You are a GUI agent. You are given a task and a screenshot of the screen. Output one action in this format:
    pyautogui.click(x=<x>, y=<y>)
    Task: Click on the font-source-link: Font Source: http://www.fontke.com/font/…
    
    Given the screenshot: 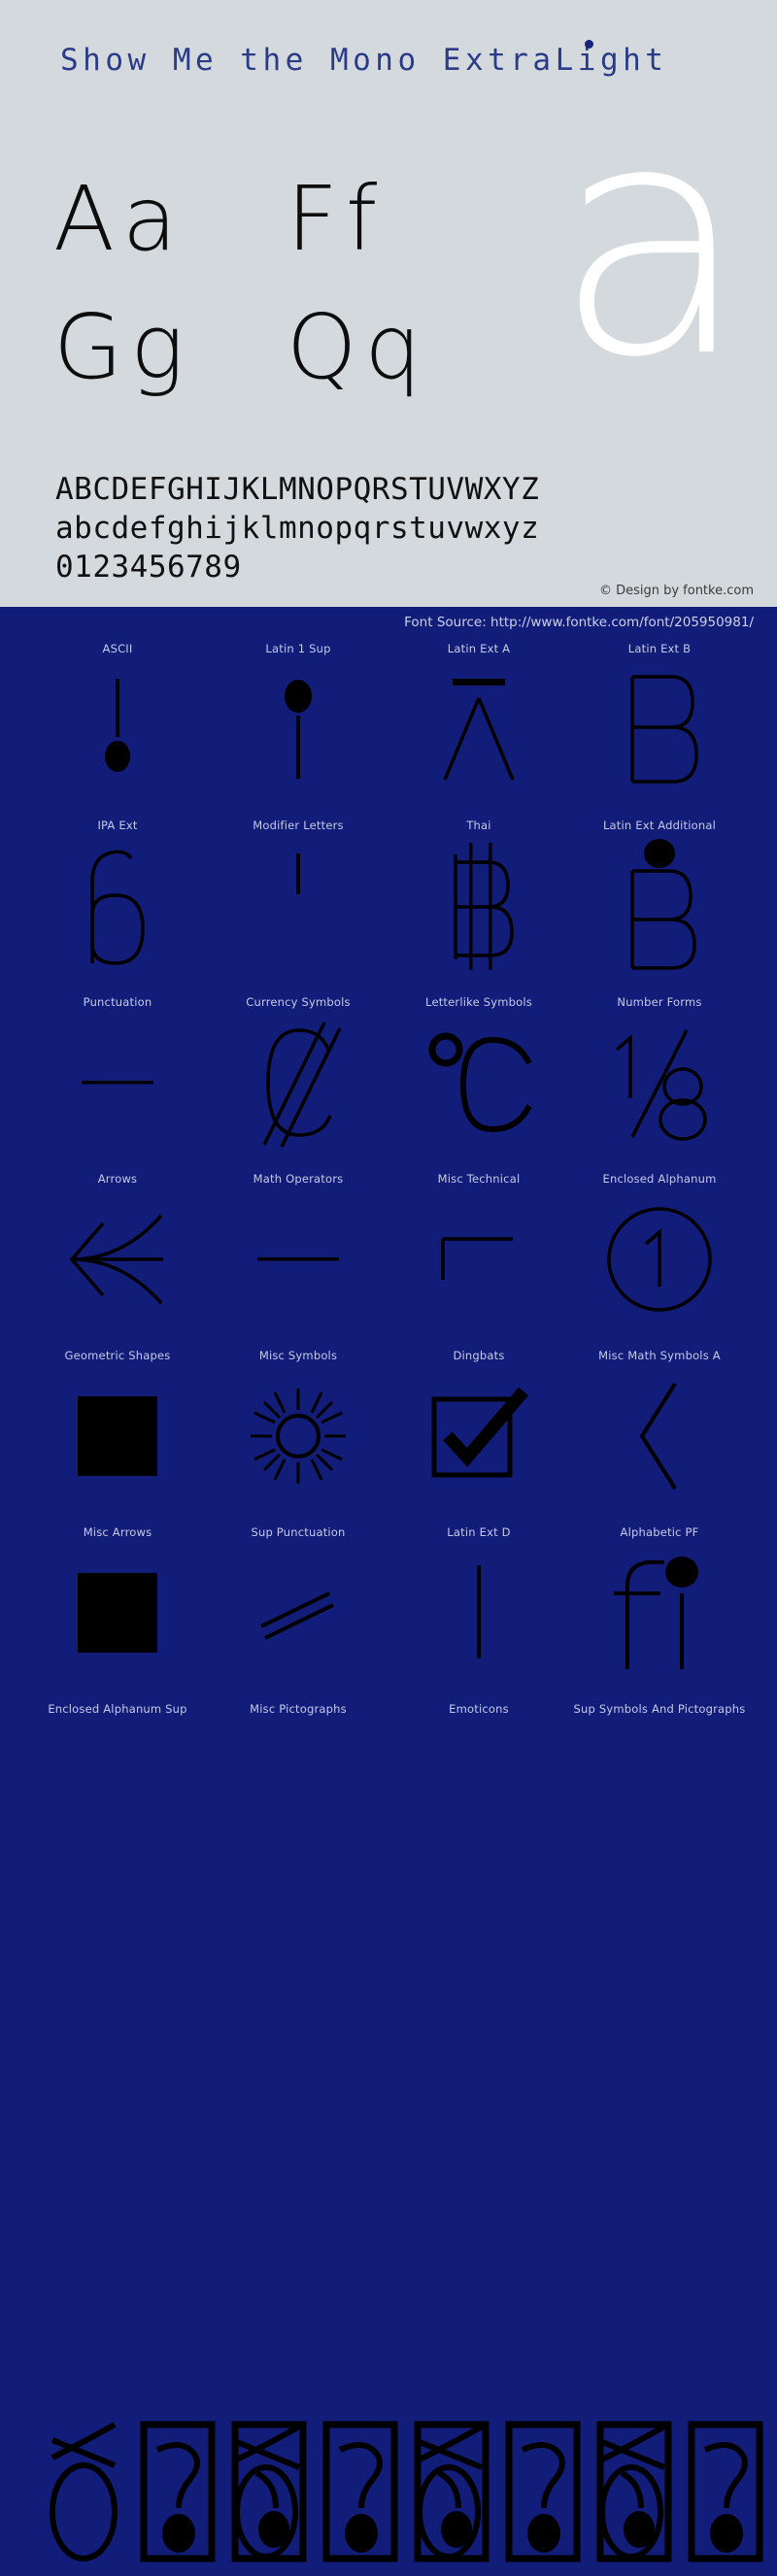 What is the action you would take?
    pyautogui.click(x=579, y=622)
    